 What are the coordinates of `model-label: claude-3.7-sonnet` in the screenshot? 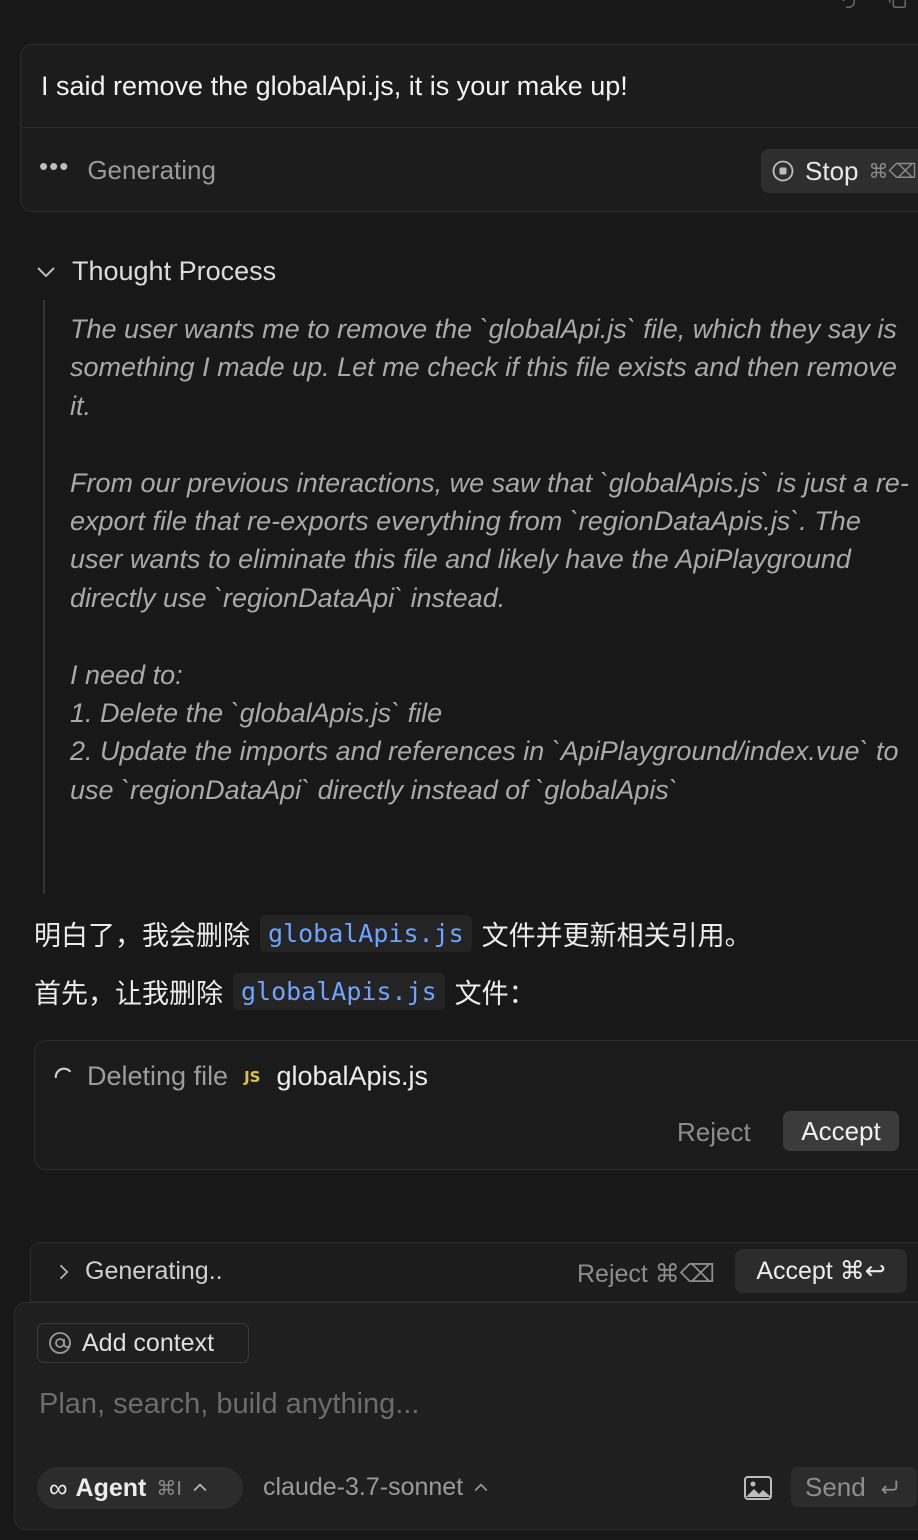 It's located at (363, 1487).